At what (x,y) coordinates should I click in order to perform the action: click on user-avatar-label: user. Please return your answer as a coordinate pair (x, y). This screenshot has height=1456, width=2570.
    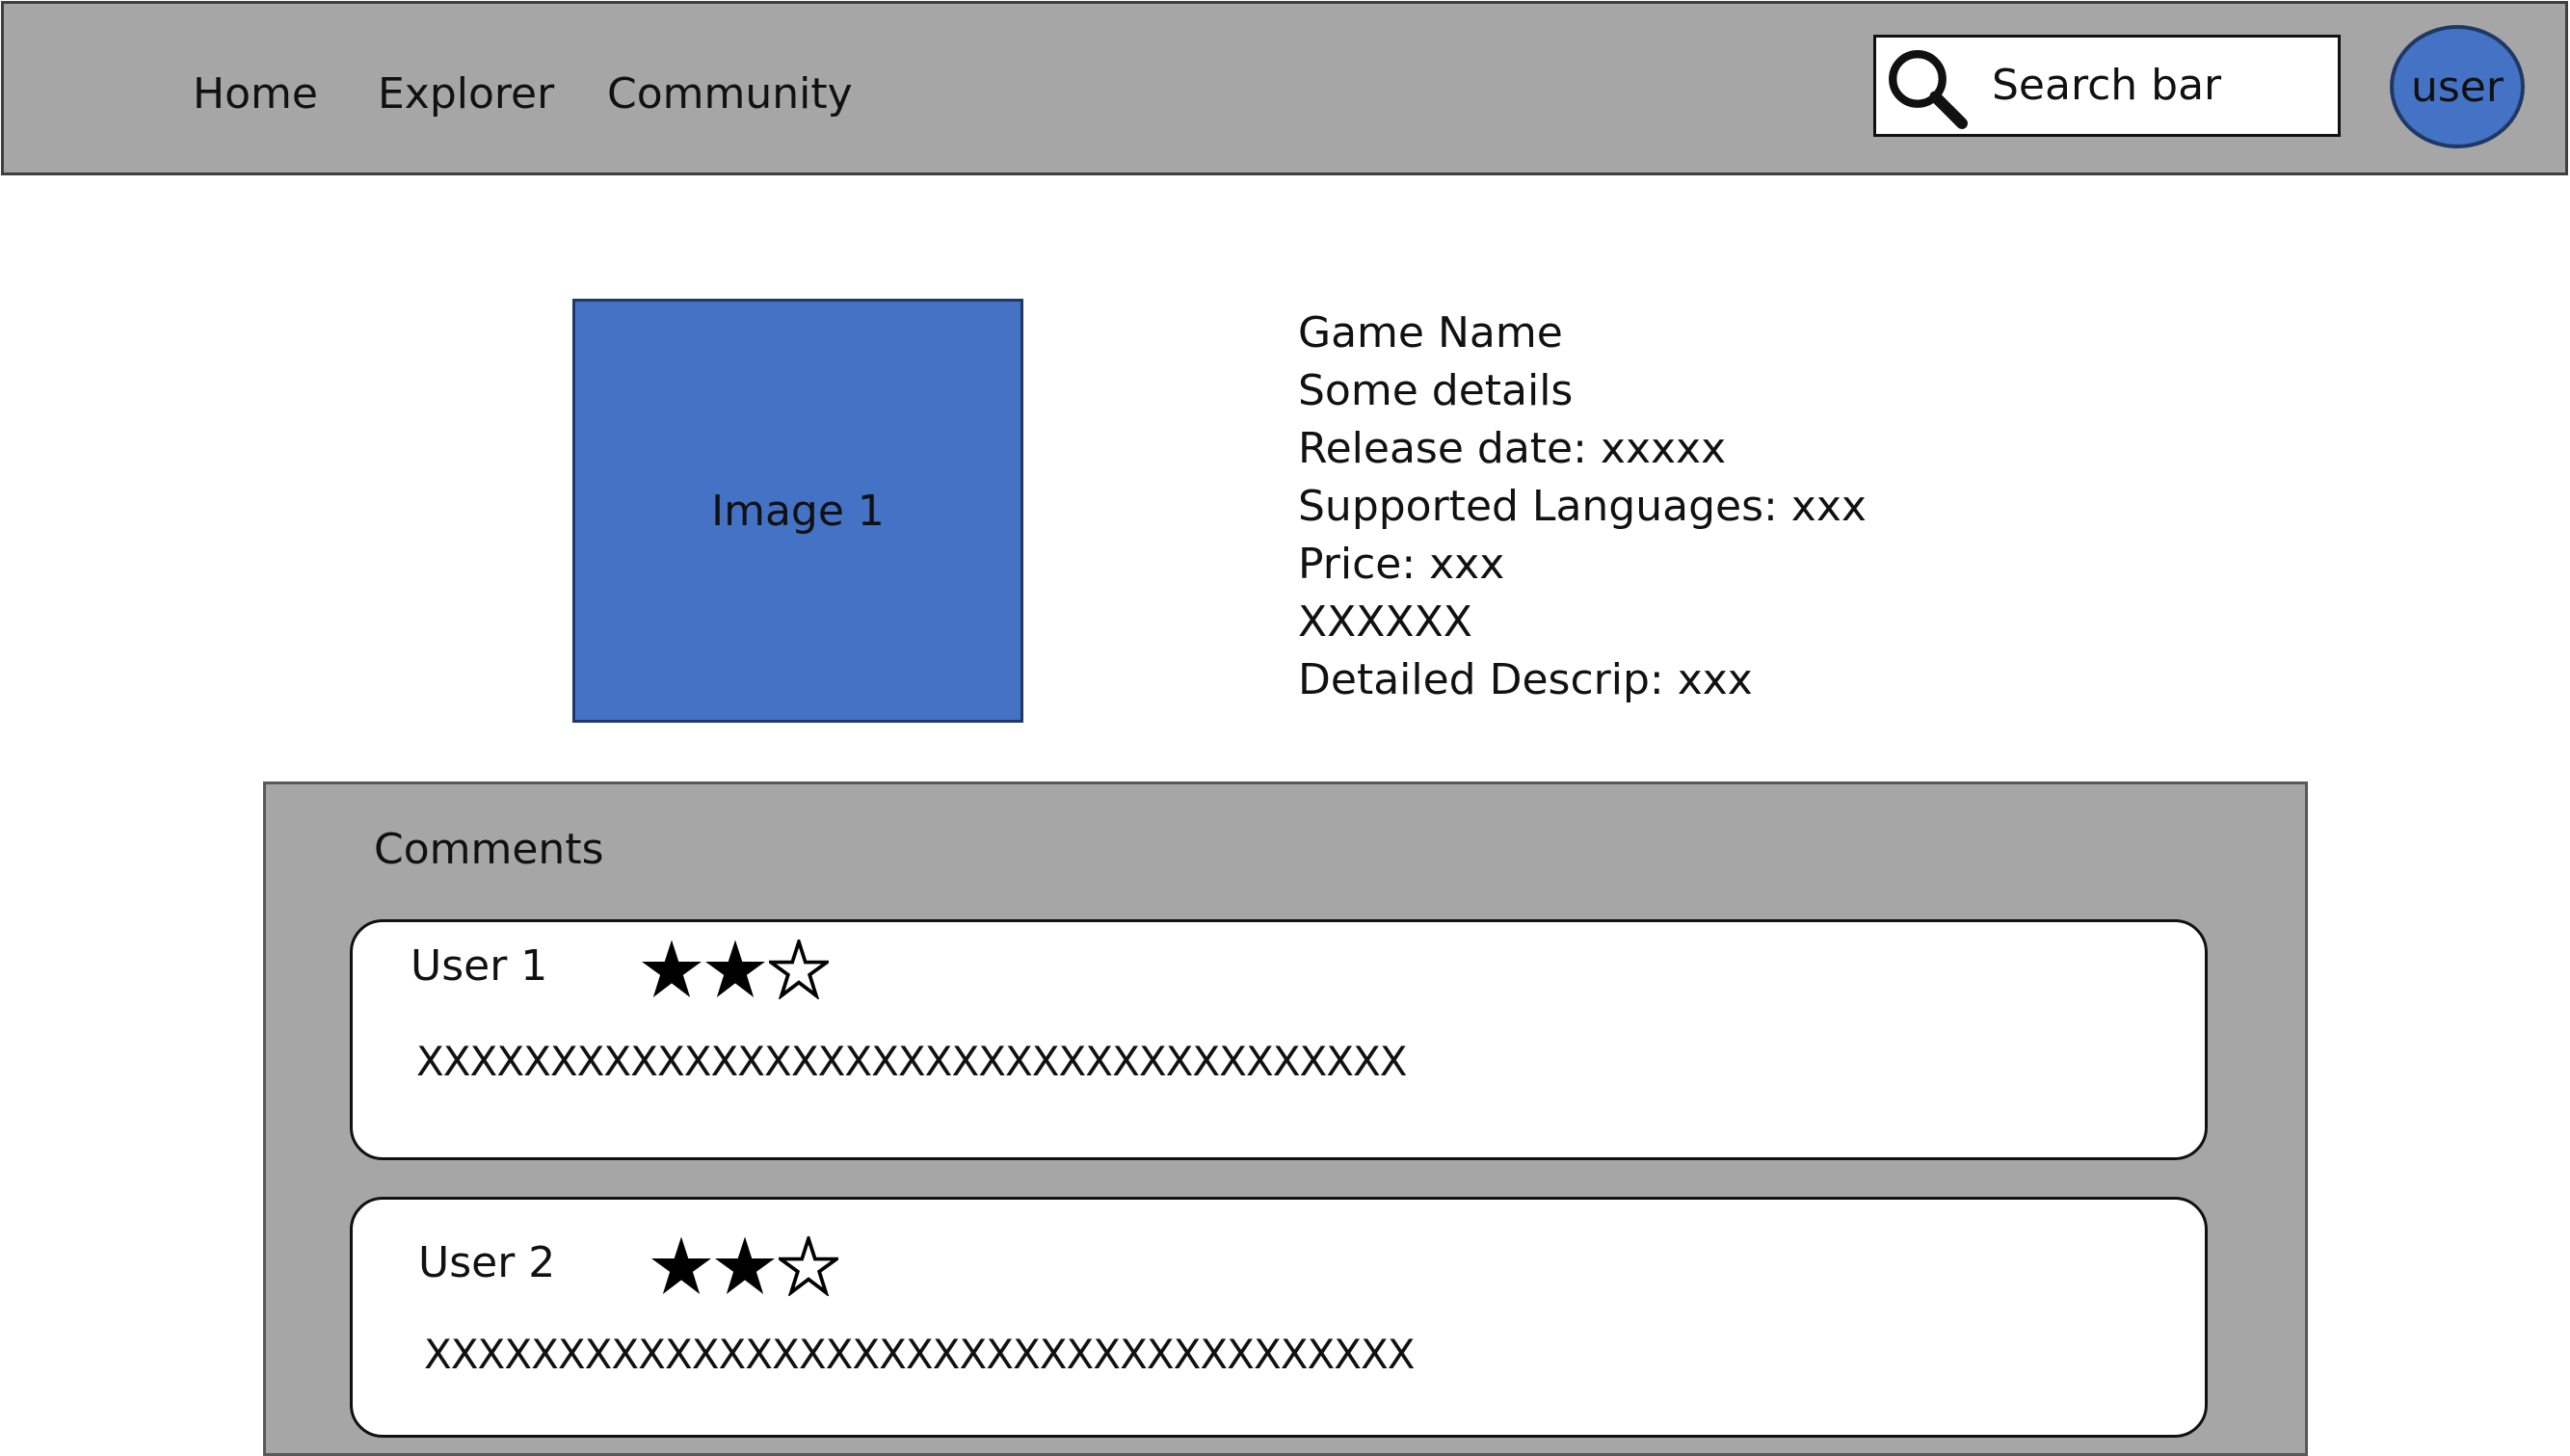
    Looking at the image, I should click on (2457, 87).